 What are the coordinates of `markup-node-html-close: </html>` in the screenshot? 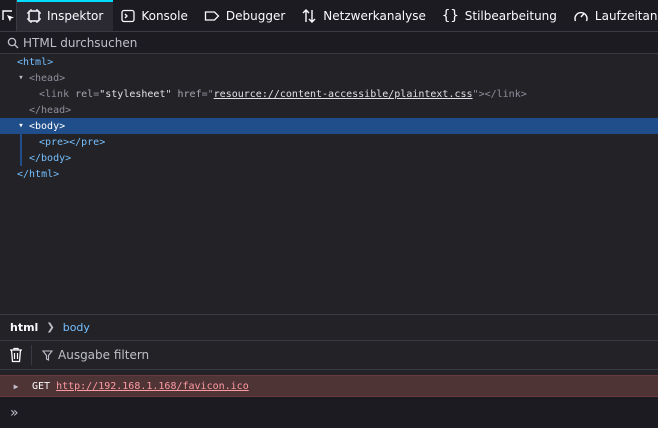 It's located at (329, 174).